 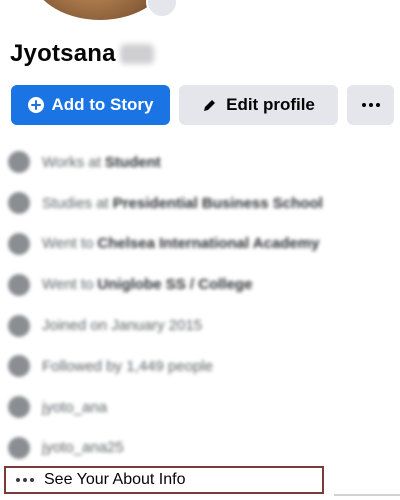 I want to click on more-options-button, so click(x=370, y=105).